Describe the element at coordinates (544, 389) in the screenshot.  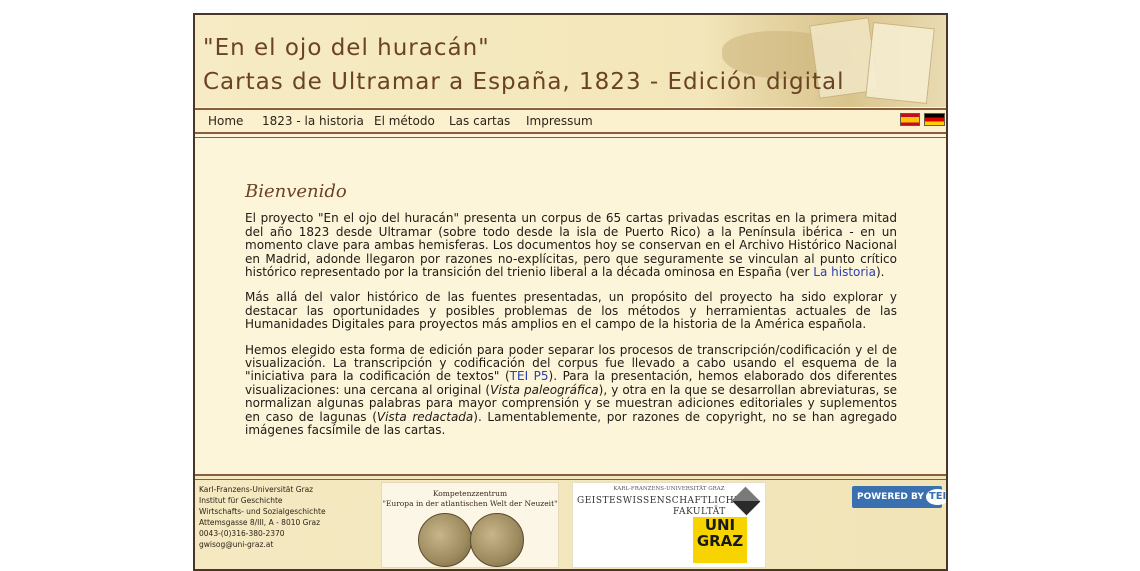
I see `vista-paleografica-term: Vista paleográfica` at that location.